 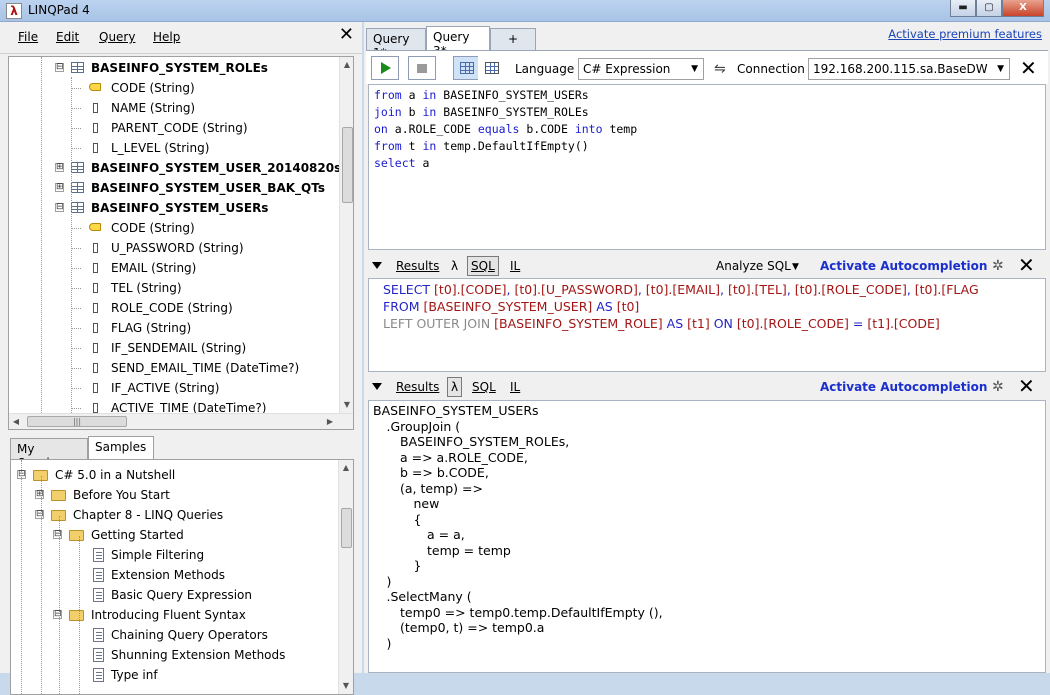 I want to click on code-line: on a.ROLE_CODE equals b.CODE into temp, so click(x=505, y=129).